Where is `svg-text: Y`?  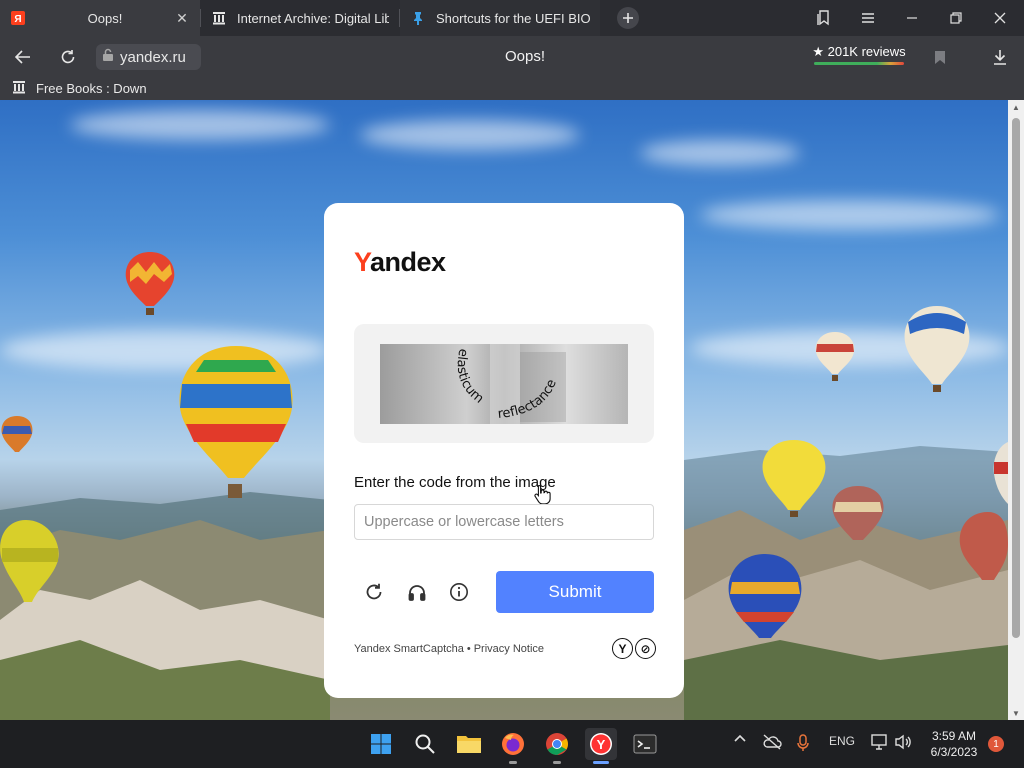 svg-text: Y is located at coordinates (601, 744).